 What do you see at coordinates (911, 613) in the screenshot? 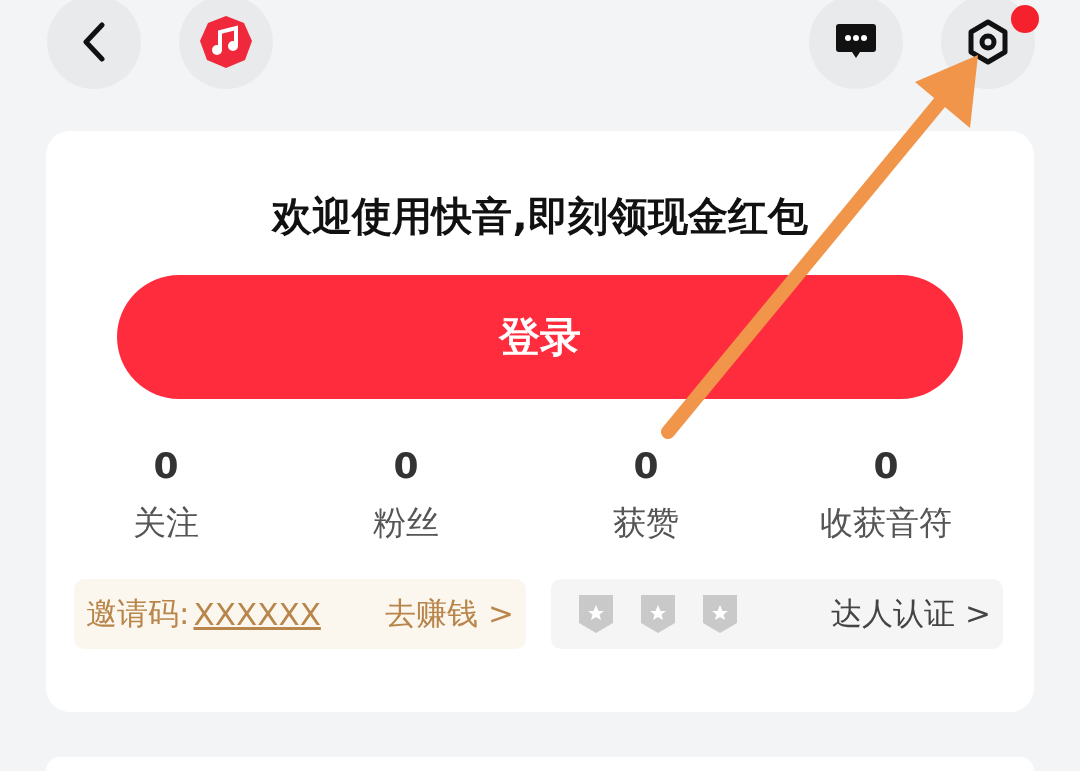
I see `certification-label: 达人认证 >` at bounding box center [911, 613].